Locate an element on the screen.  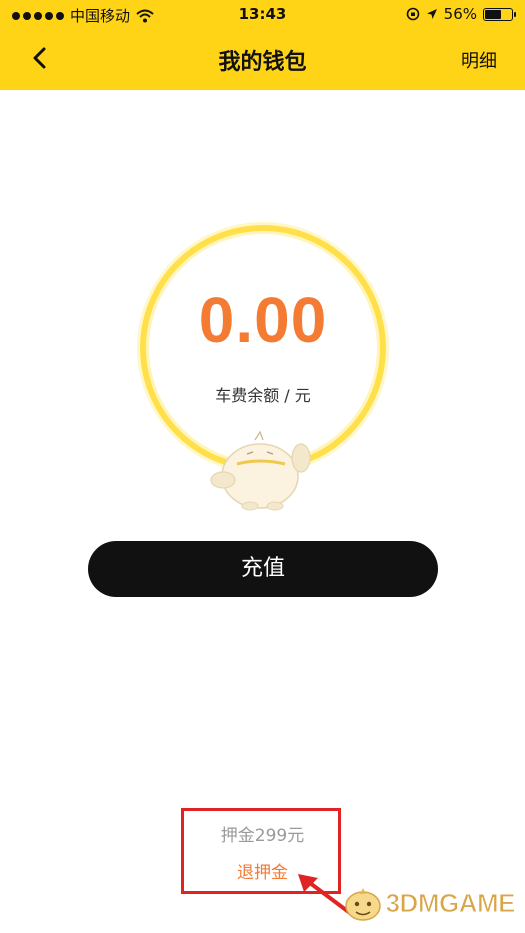
mascot-illustration is located at coordinates (260, 470).